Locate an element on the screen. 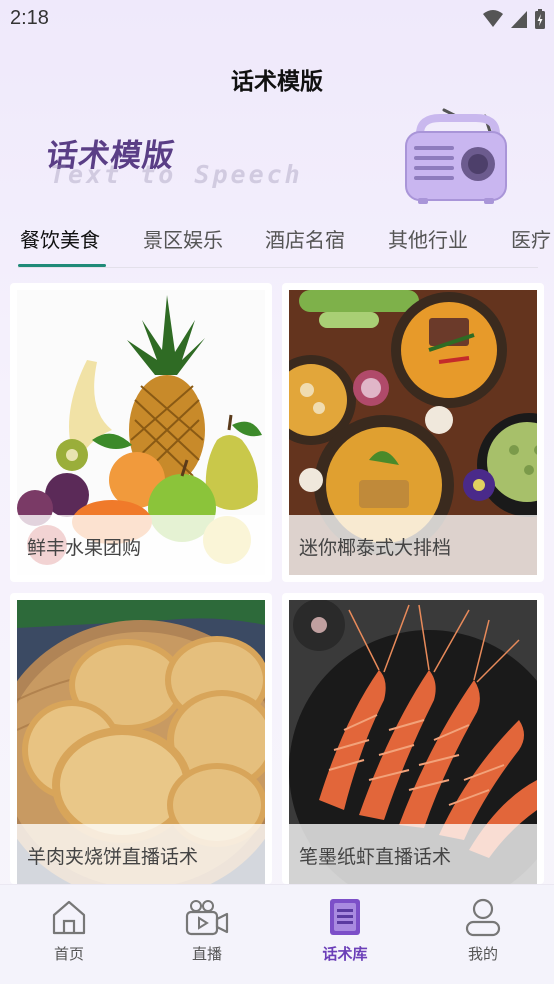  card-caption: 笔墨纸虾直播话术 is located at coordinates (413, 854).